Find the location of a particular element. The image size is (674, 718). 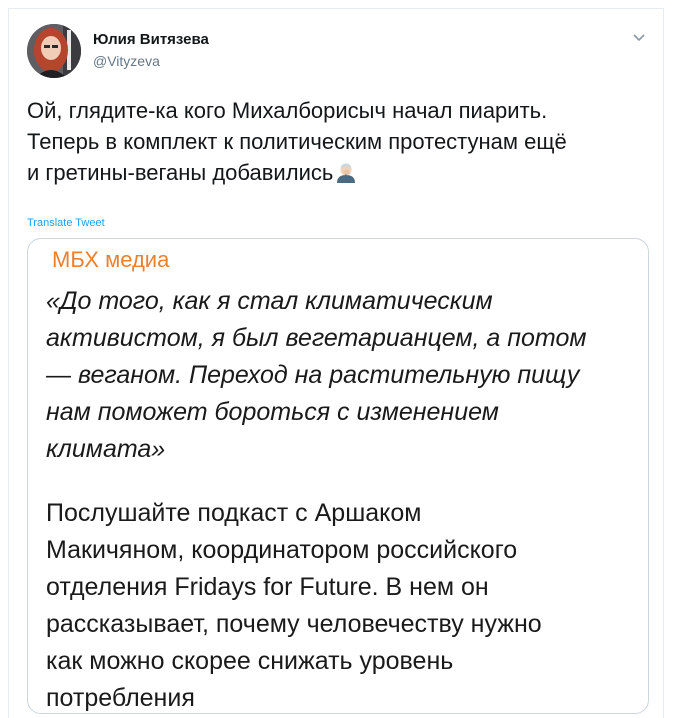

media-body-line: как можно скорее снижать уровень is located at coordinates (250, 661).